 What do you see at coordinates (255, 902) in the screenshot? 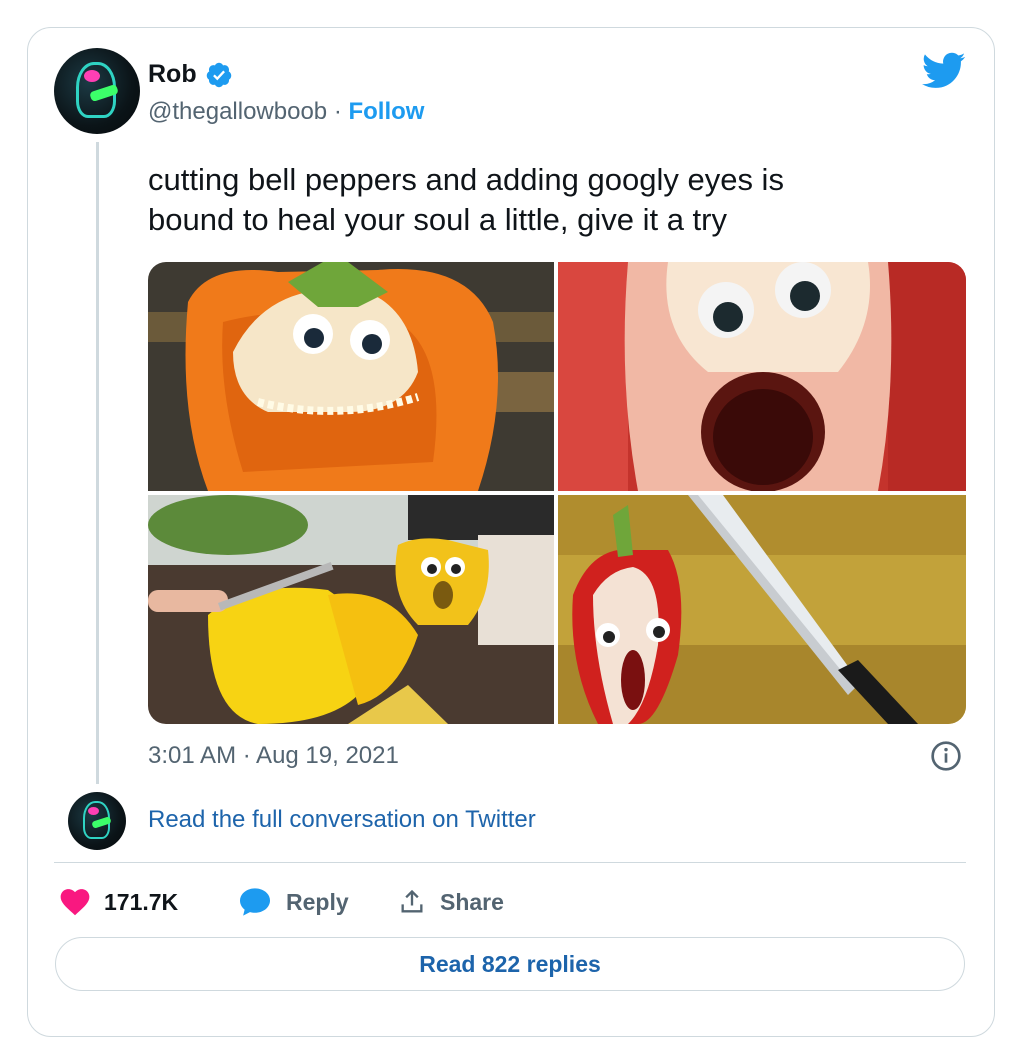
I see `reply-bubble-icon` at bounding box center [255, 902].